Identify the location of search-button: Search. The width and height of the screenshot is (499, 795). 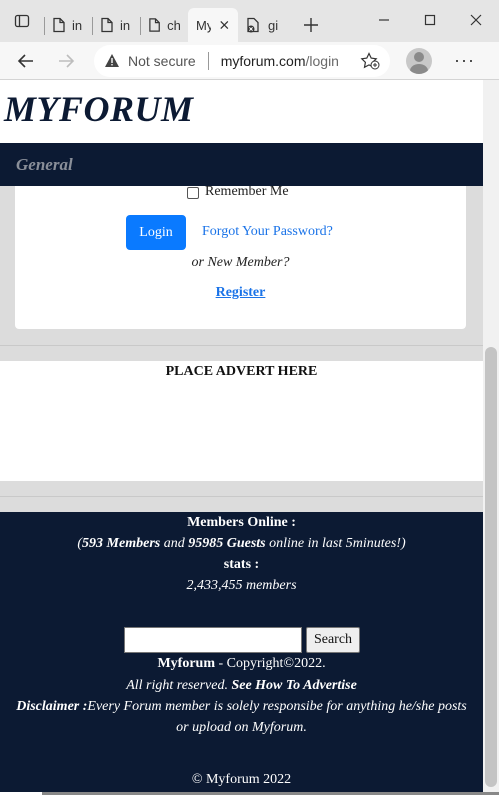
(333, 640).